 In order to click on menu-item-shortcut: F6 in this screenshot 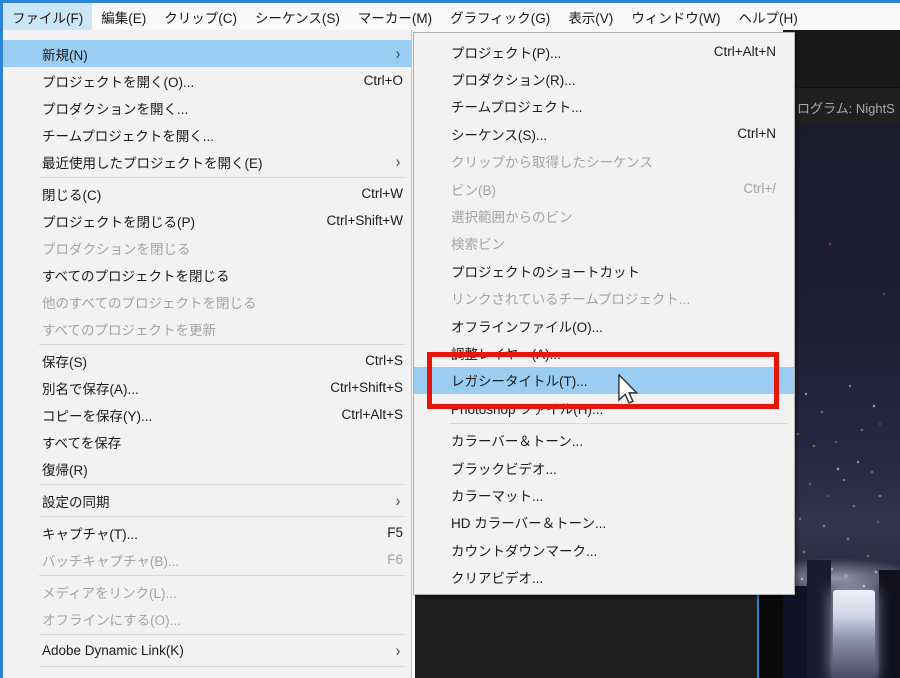, I will do `click(395, 559)`.